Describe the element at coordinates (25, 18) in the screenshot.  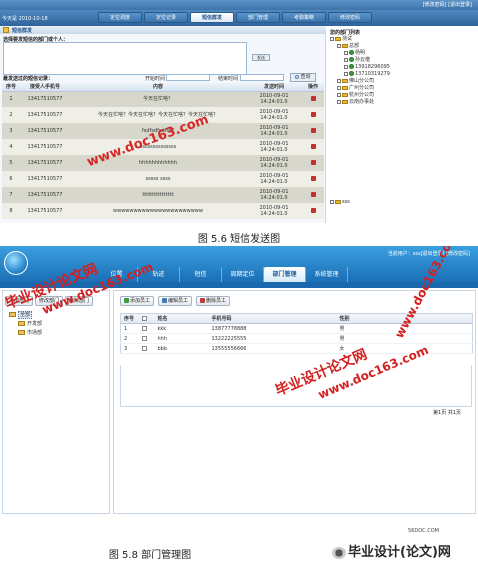
I see `date-display: 今天是 2010-10-18` at that location.